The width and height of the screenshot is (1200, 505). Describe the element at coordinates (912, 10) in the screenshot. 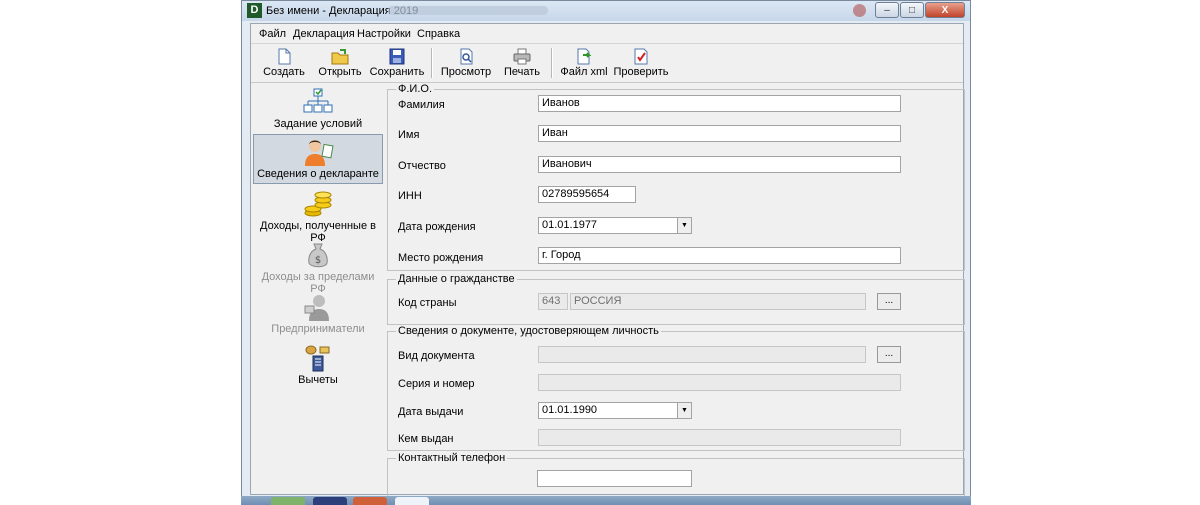

I see `maximize-button: □` at that location.